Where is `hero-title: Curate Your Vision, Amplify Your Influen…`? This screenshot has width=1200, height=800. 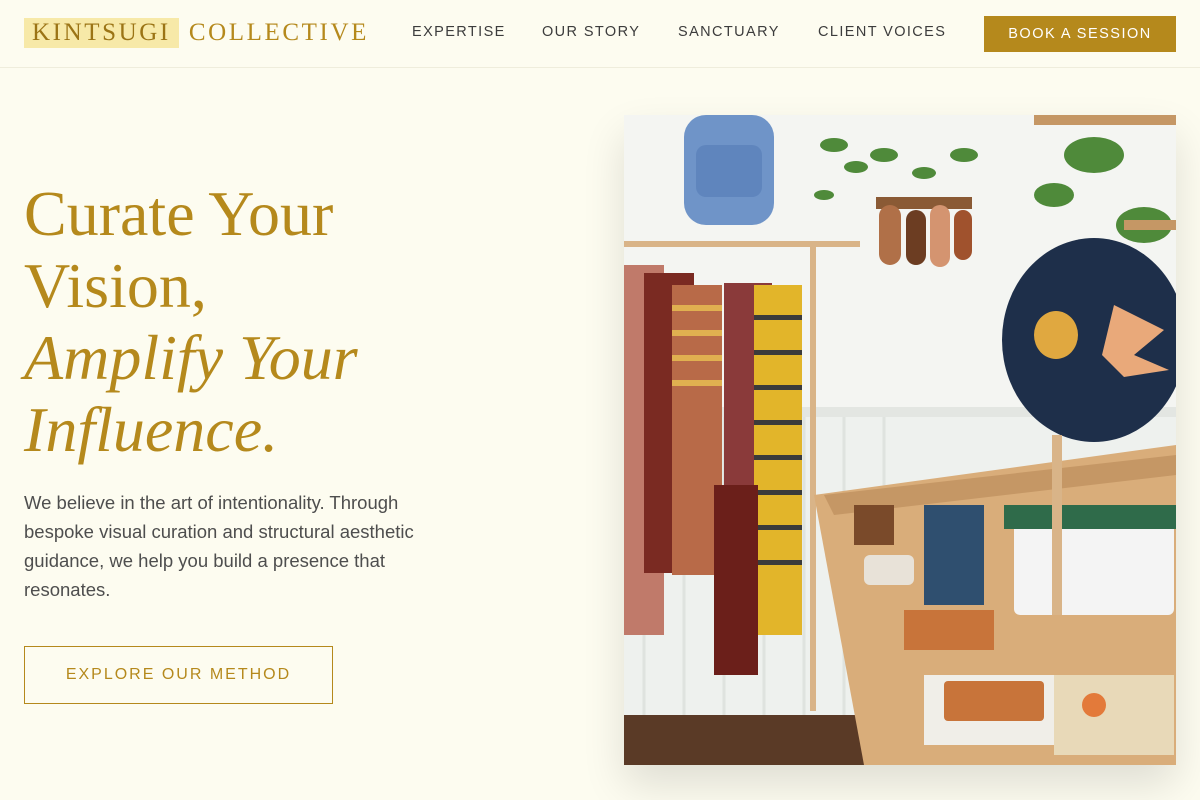 hero-title: Curate Your Vision, Amplify Your Influen… is located at coordinates (234, 322).